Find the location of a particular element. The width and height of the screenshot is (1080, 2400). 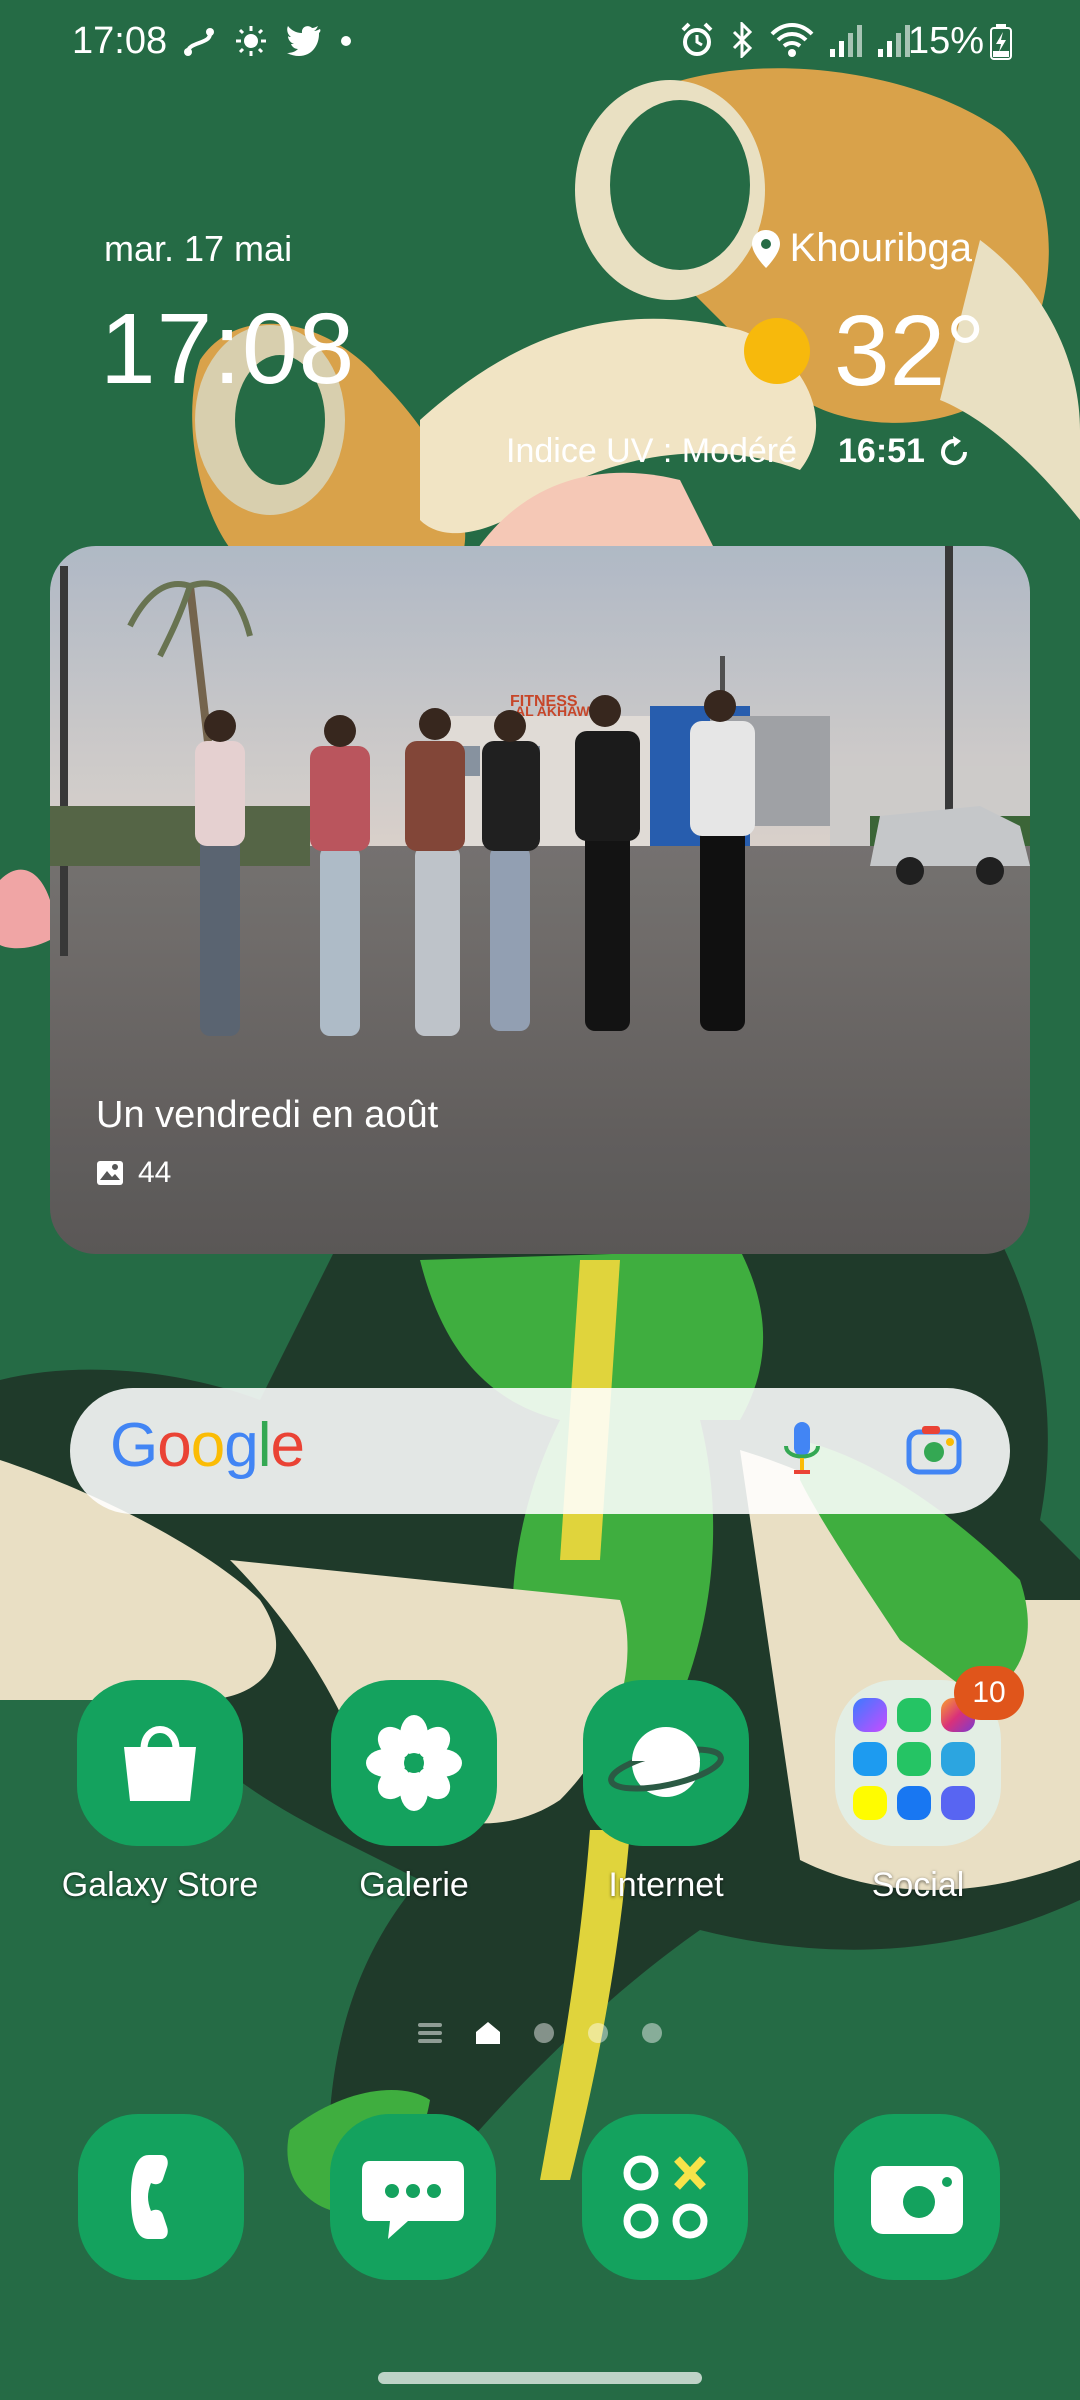

twitter-app-icon is located at coordinates (870, 1759).